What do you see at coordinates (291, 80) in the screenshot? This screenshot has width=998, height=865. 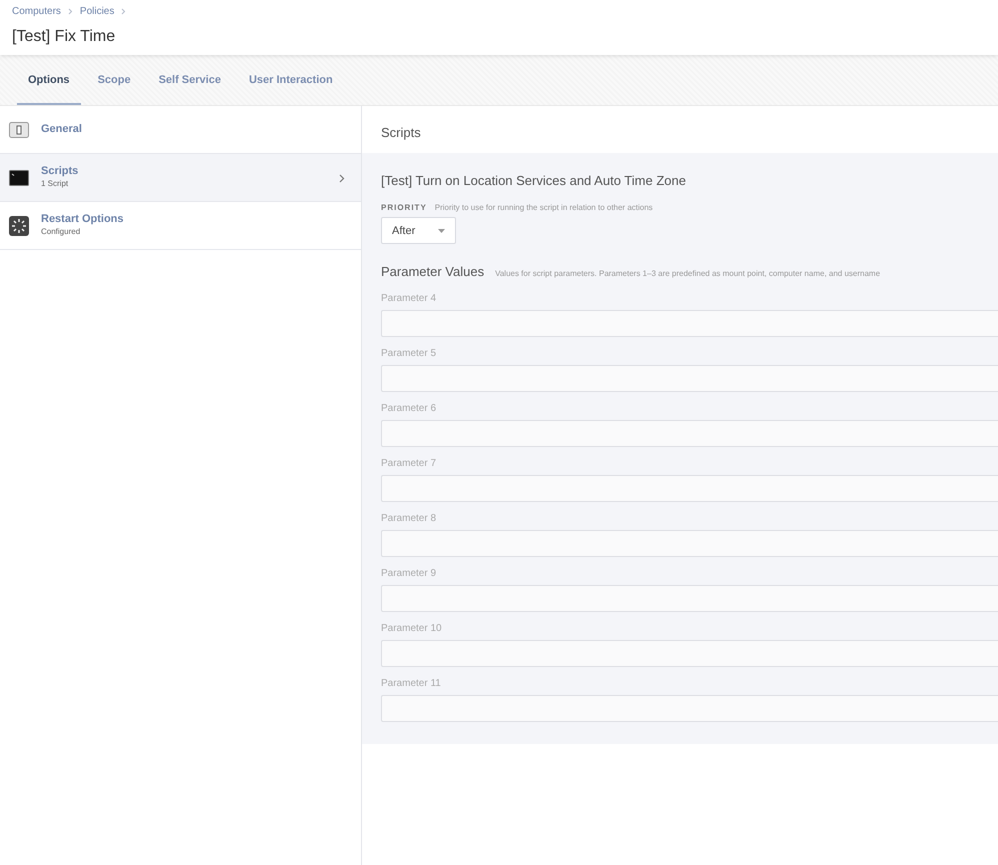 I see `tab: User Interaction` at bounding box center [291, 80].